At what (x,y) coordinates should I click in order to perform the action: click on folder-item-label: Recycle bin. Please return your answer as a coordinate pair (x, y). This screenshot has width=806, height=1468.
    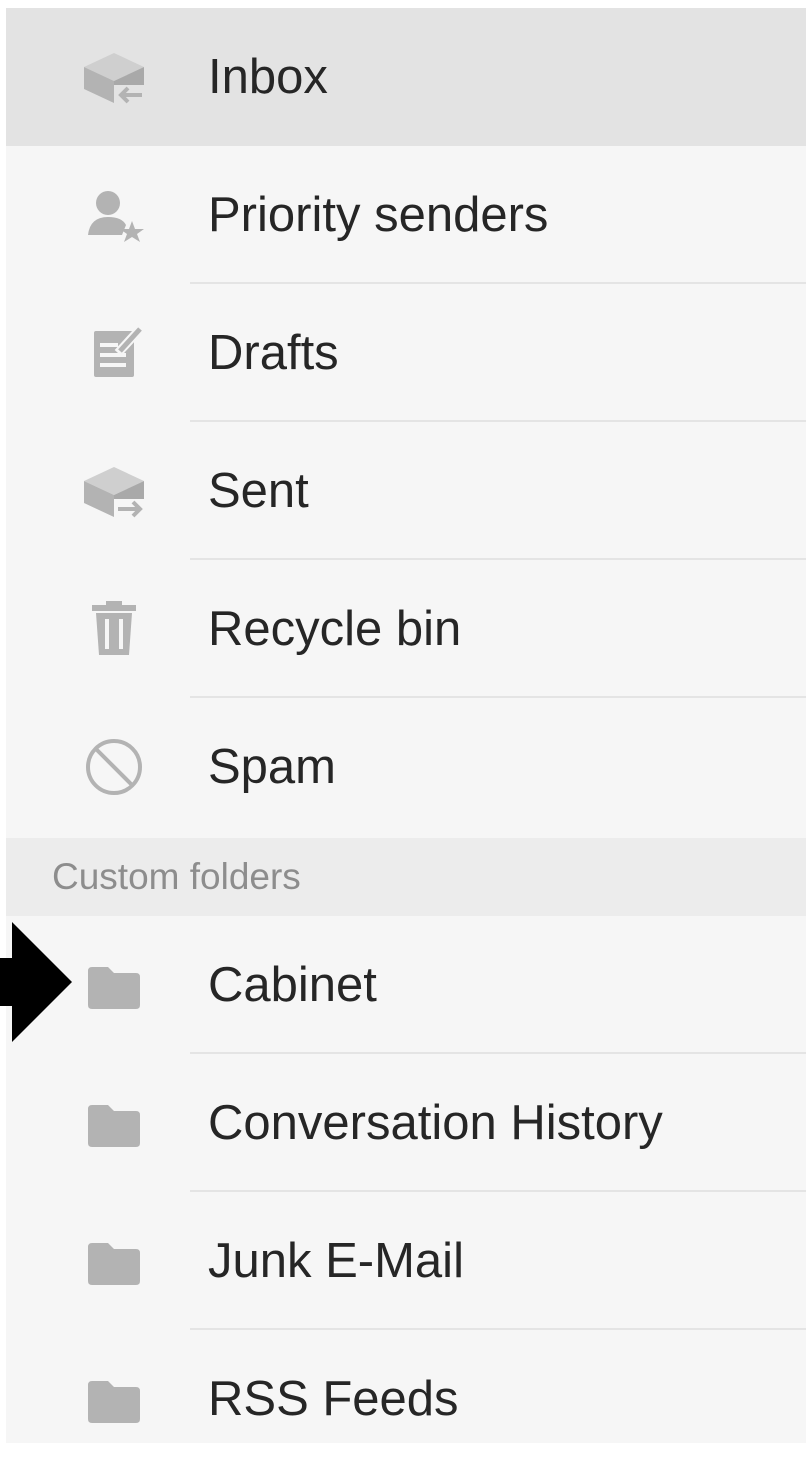
    Looking at the image, I should click on (335, 629).